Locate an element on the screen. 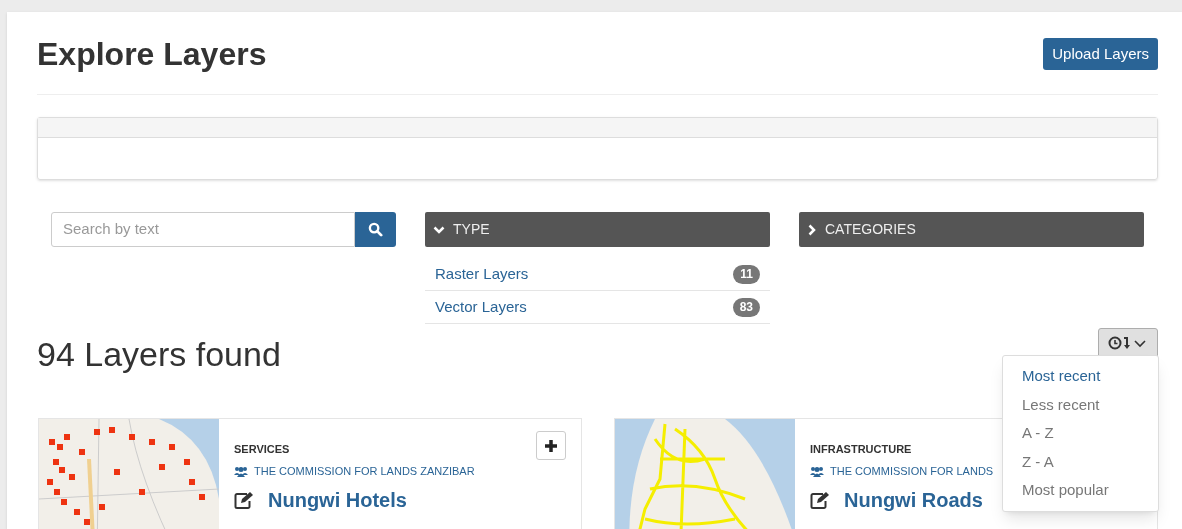 Image resolution: width=1182 pixels, height=529 pixels. filter-option-link: Raster Layers is located at coordinates (482, 274).